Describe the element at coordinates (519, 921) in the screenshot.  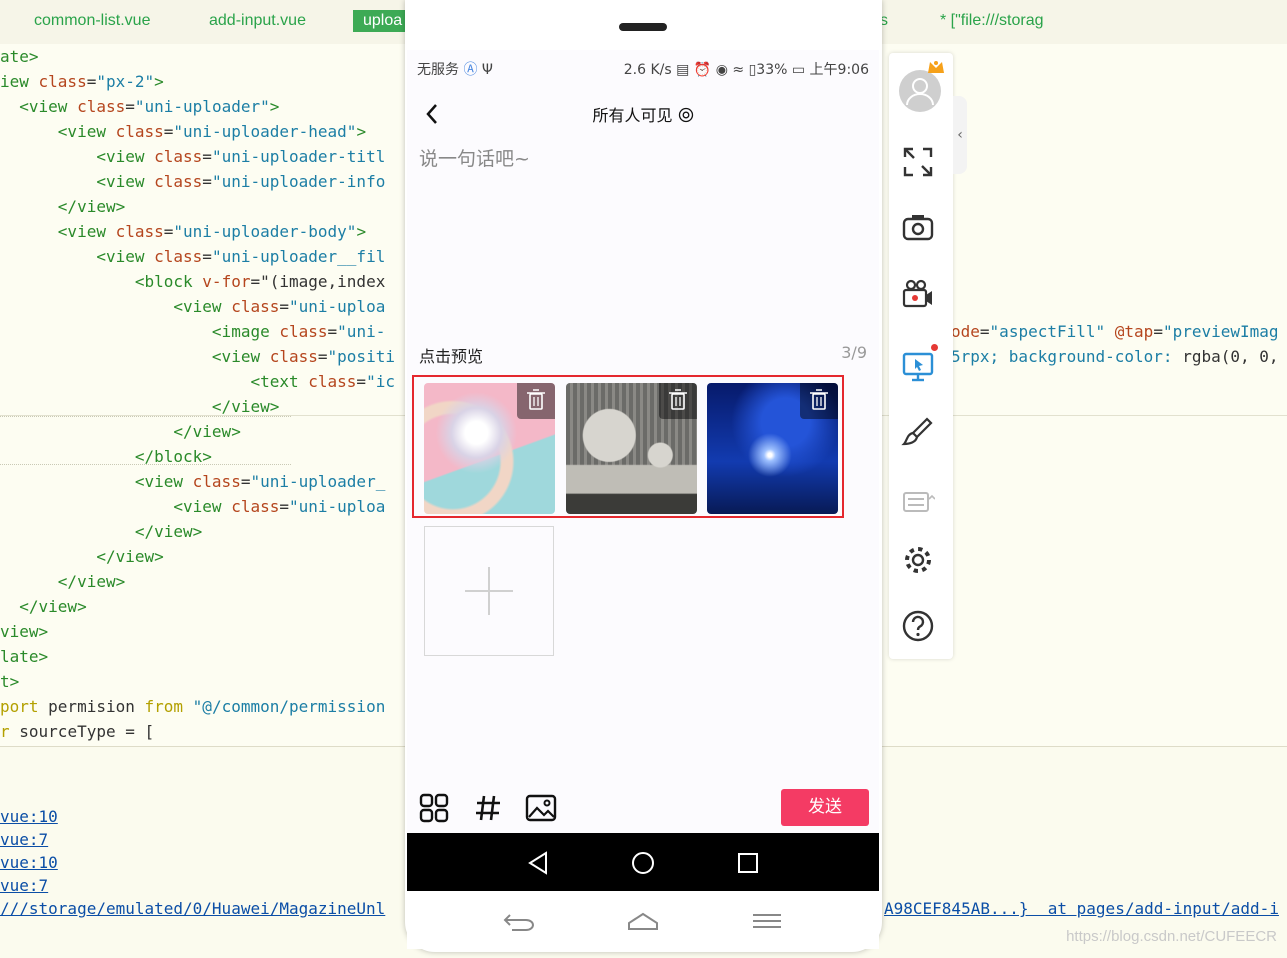
I see `undo-icon` at that location.